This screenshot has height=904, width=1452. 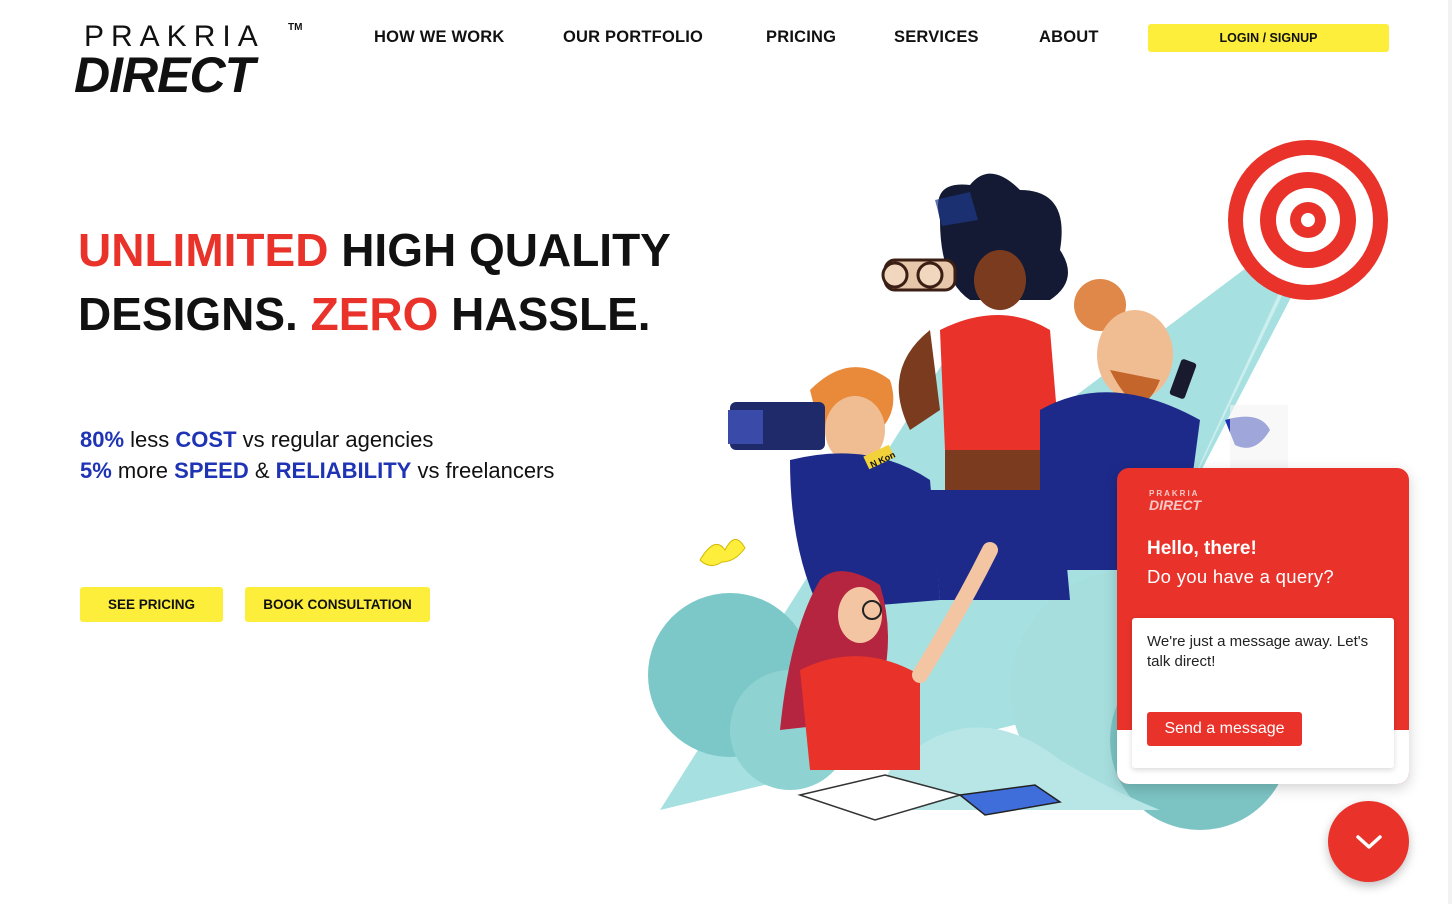 I want to click on stat-cost-text: less, so click(x=150, y=439).